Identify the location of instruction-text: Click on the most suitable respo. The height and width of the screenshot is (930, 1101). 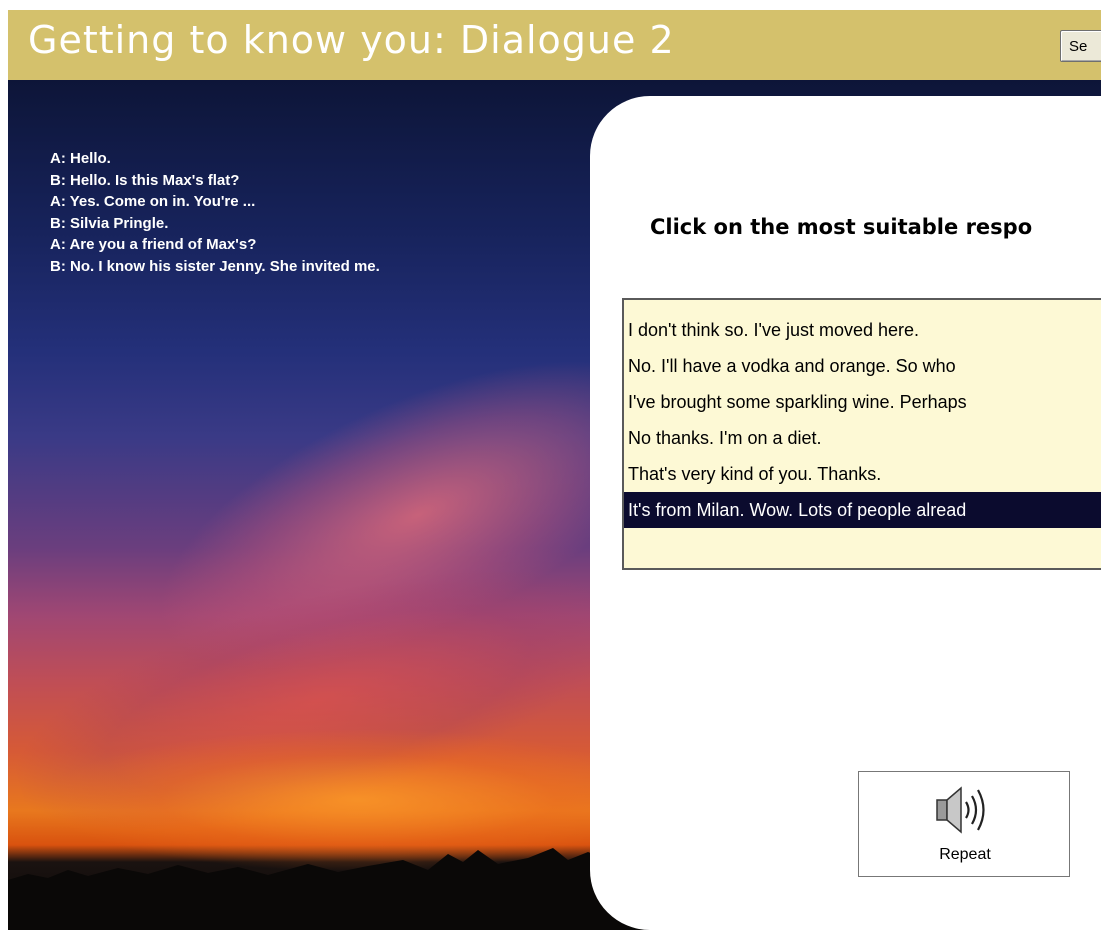
(841, 227).